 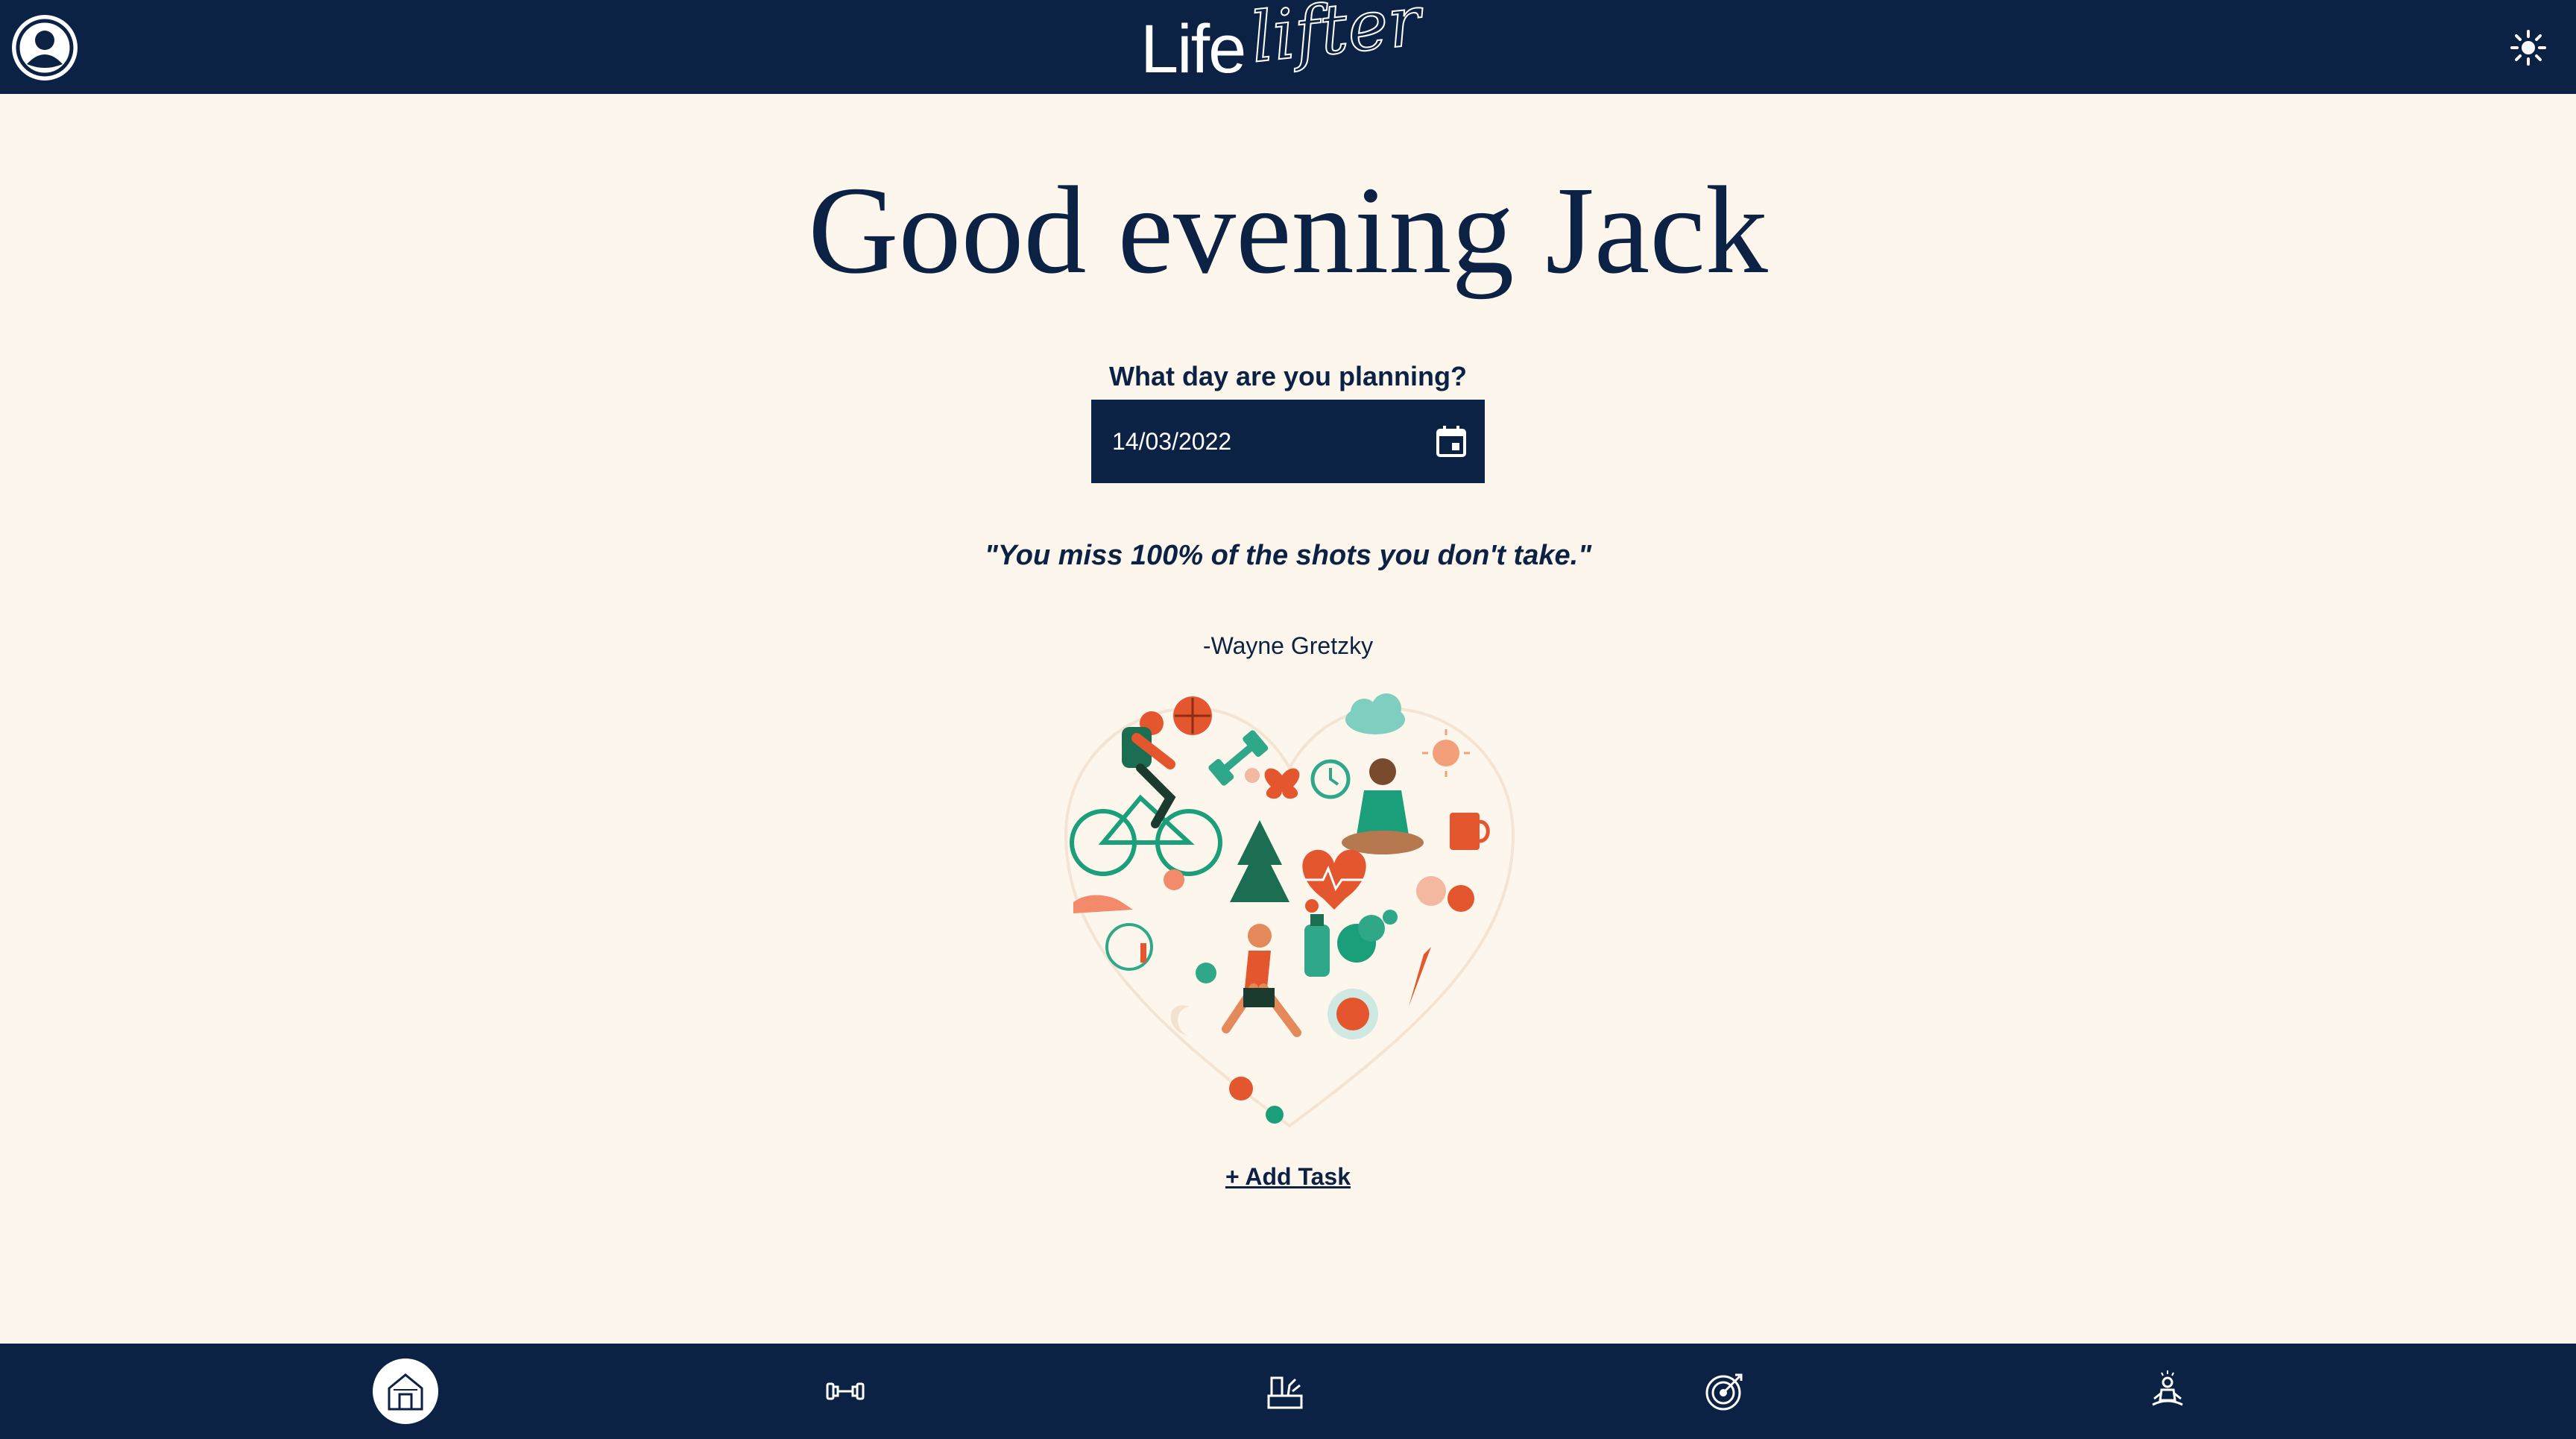 I want to click on nav-nutrition, so click(x=1285, y=1391).